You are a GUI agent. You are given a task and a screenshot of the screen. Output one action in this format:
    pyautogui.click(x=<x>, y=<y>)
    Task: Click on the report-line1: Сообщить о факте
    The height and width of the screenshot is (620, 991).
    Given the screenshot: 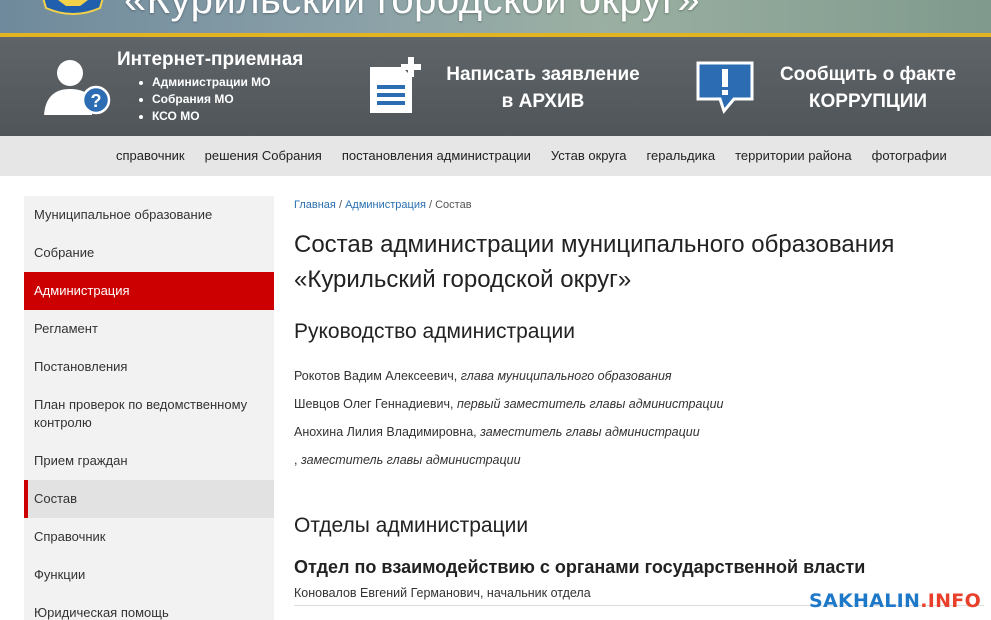 What is the action you would take?
    pyautogui.click(x=868, y=74)
    